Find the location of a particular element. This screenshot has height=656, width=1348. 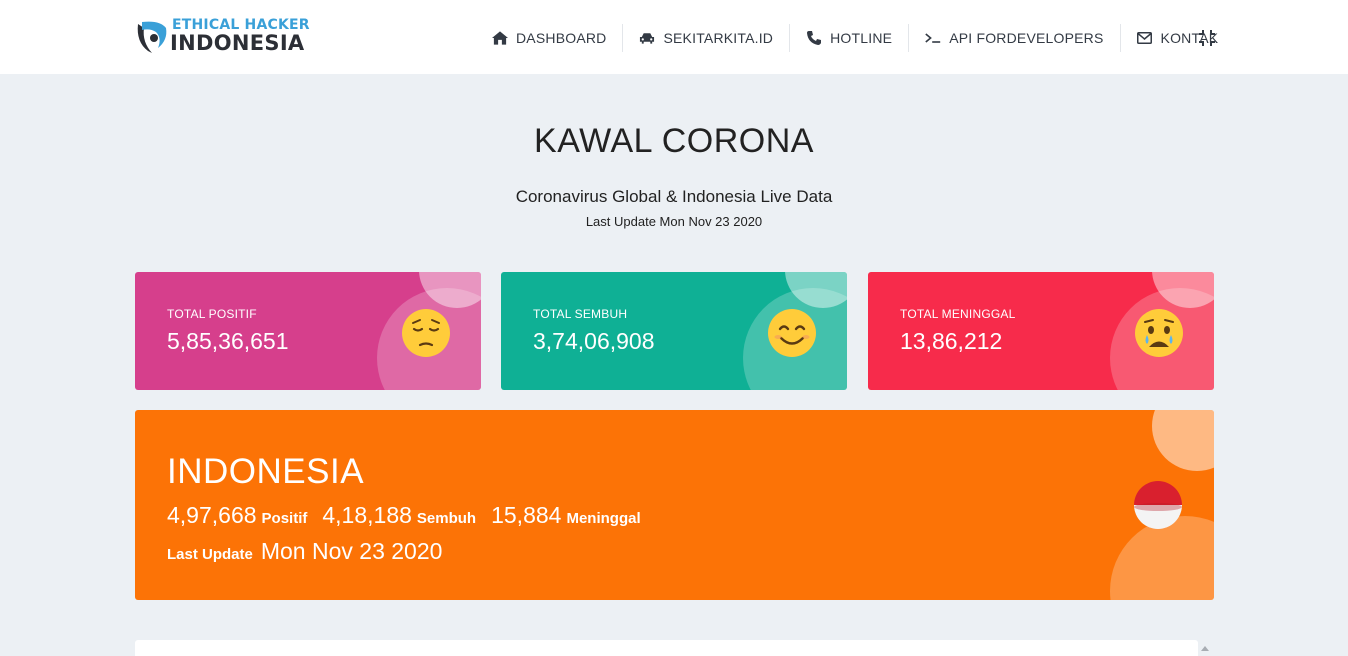

home-icon is located at coordinates (500, 38).